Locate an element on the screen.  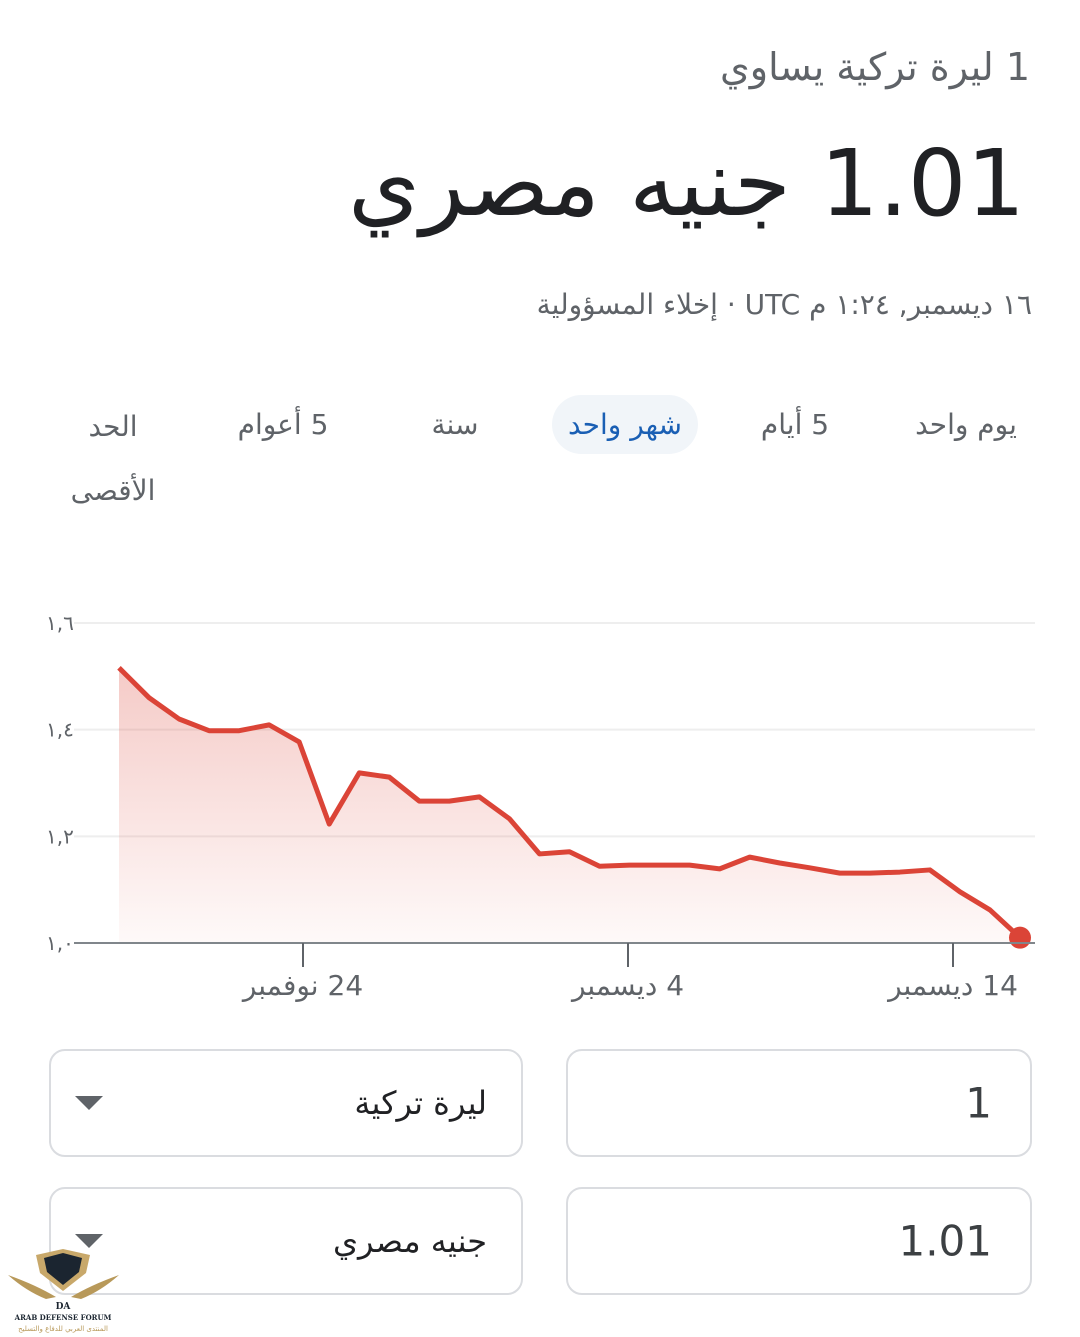
timestamp-line: ١٦ ديسمبر, ١:٢٤ م UTC · إخلاء المسؤولية is located at coordinates (784, 304).